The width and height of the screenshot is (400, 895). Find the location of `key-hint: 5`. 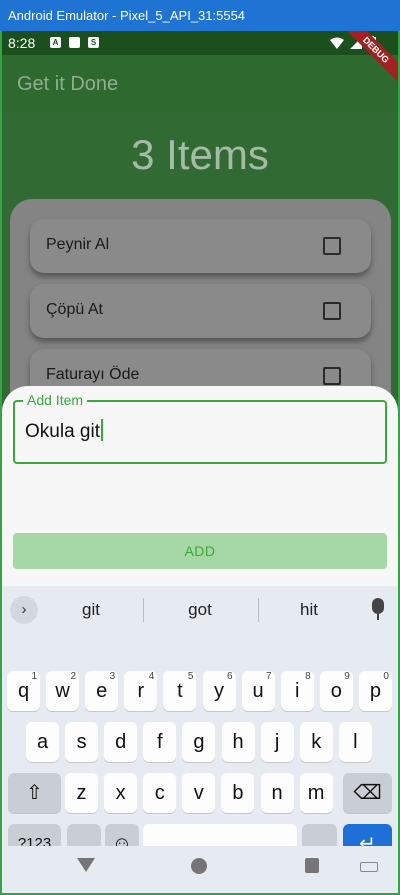

key-hint: 5 is located at coordinates (190, 676).